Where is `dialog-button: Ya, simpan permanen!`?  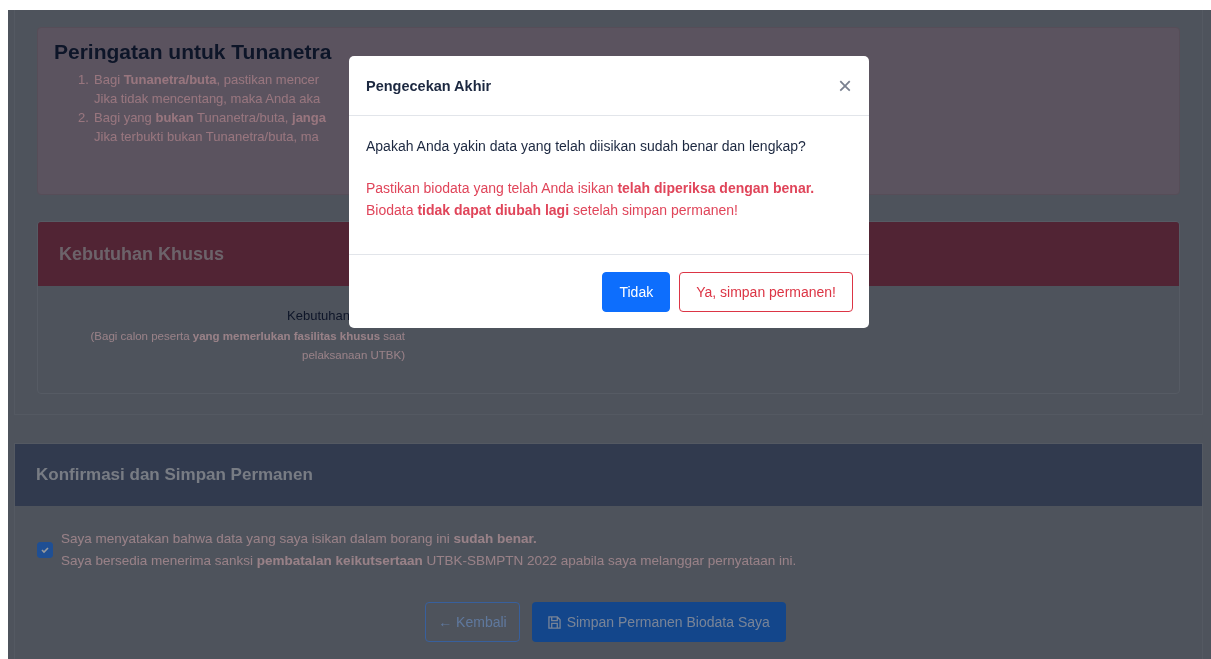
dialog-button: Ya, simpan permanen! is located at coordinates (766, 291).